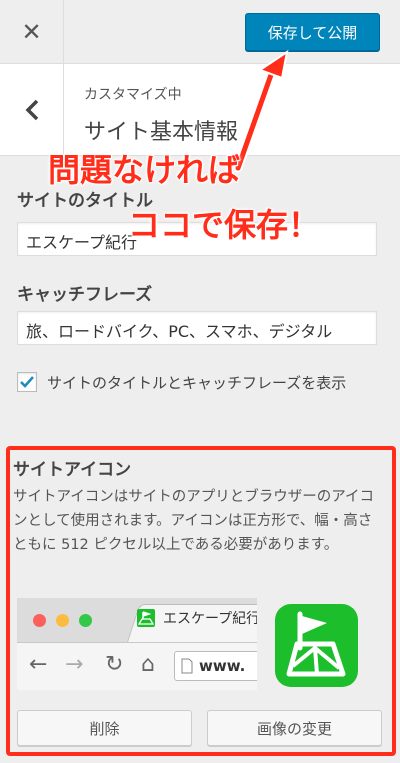 The width and height of the screenshot is (400, 763). I want to click on flag-map-icon, so click(316, 644).